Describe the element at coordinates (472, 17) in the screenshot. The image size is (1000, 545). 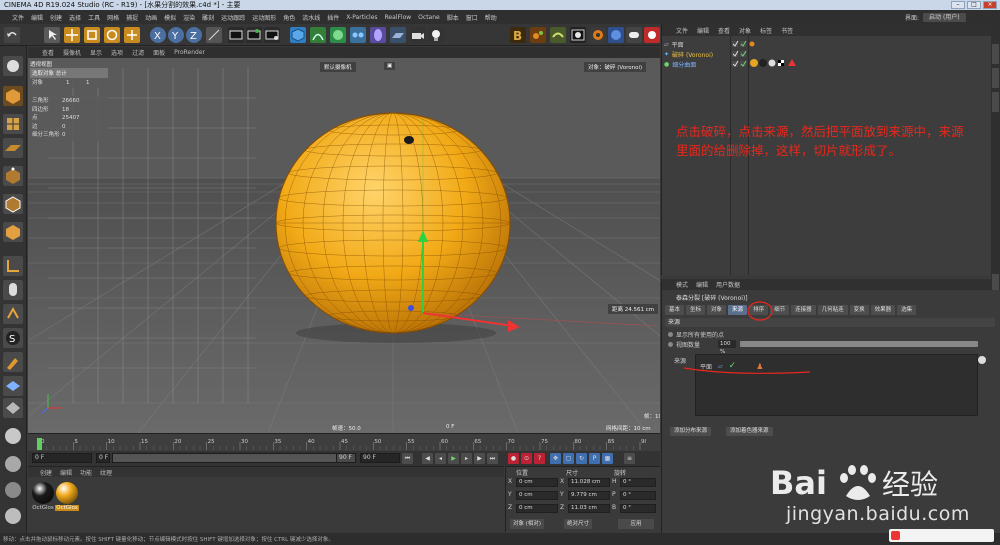
I see `menu-item: 窗口` at that location.